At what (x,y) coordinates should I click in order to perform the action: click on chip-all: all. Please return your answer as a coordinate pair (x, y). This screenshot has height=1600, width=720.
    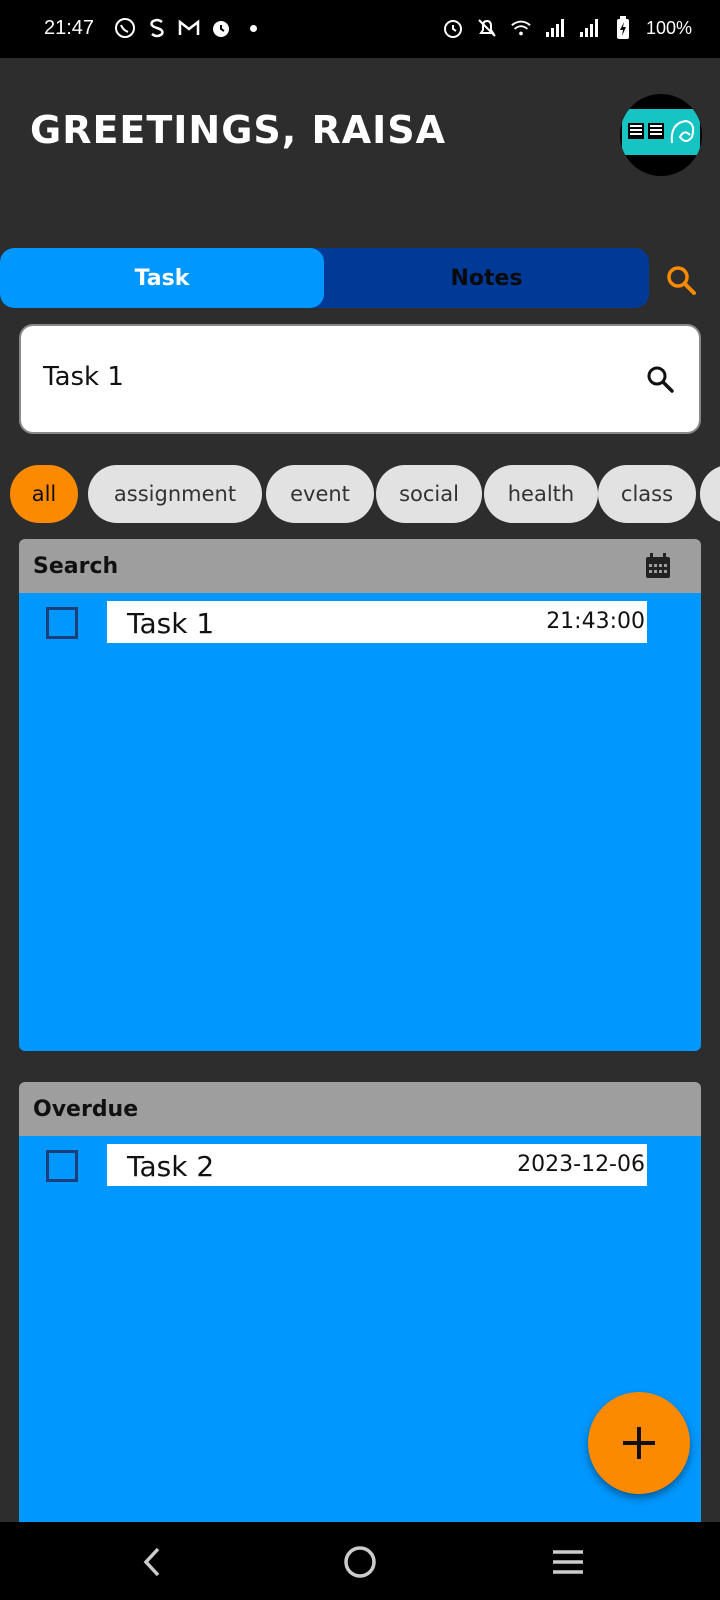
    Looking at the image, I should click on (44, 494).